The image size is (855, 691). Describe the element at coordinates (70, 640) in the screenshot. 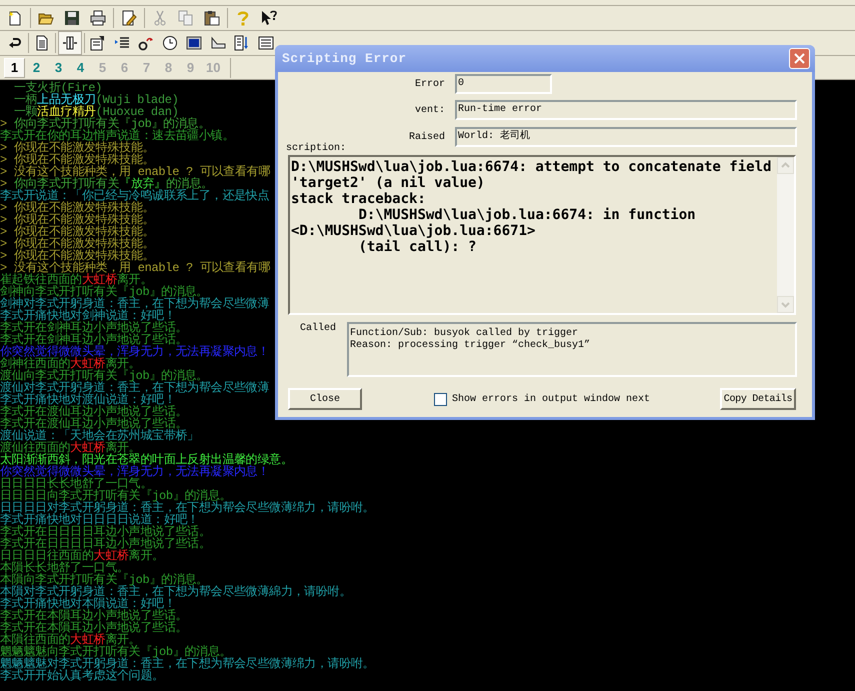

I see `output-line: 本隕往西面的大虹桥离开。` at that location.